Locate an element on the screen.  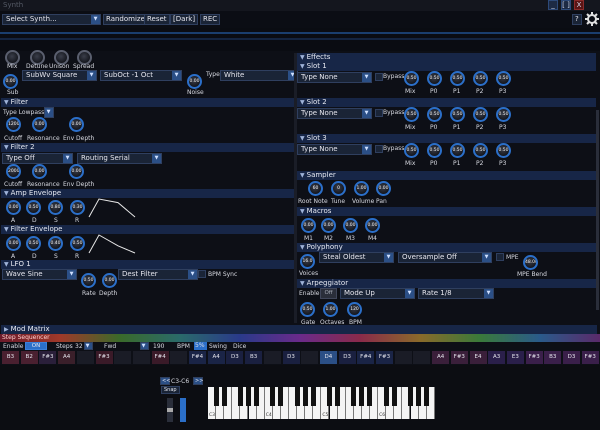
gear-icon is located at coordinates (592, 19).